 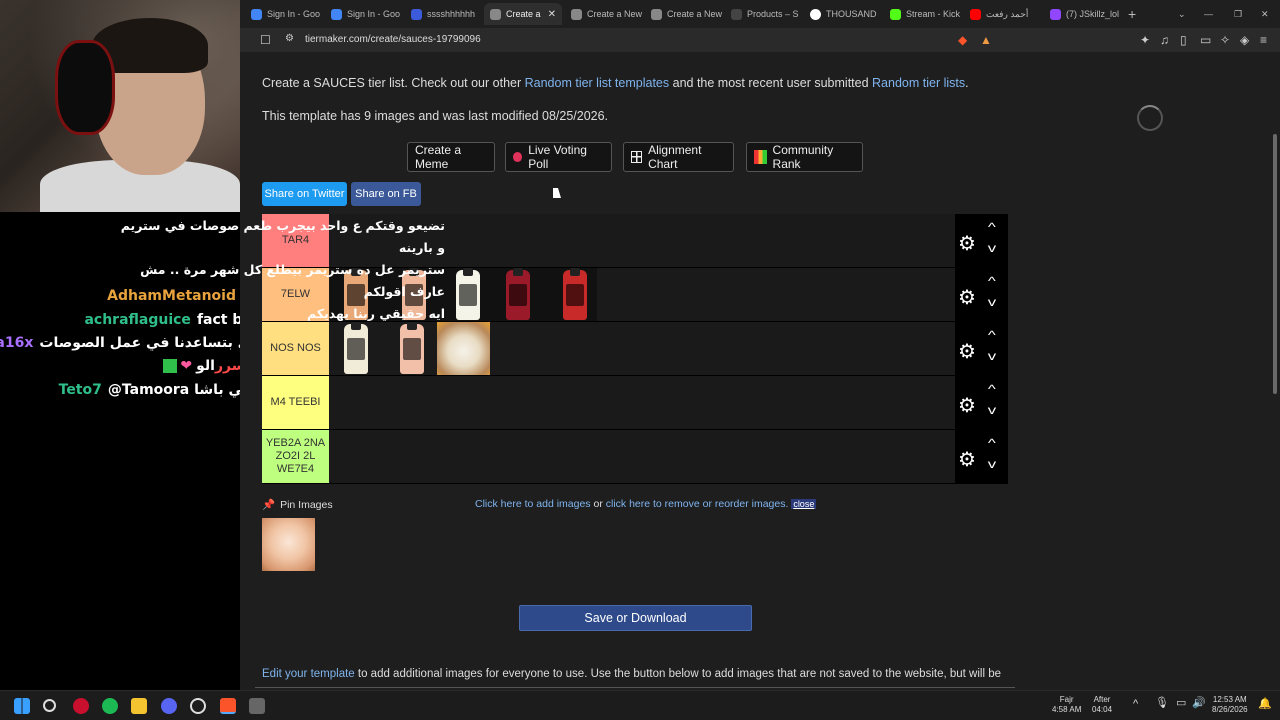 What do you see at coordinates (463, 348) in the screenshot?
I see `sauce-bowl-image` at bounding box center [463, 348].